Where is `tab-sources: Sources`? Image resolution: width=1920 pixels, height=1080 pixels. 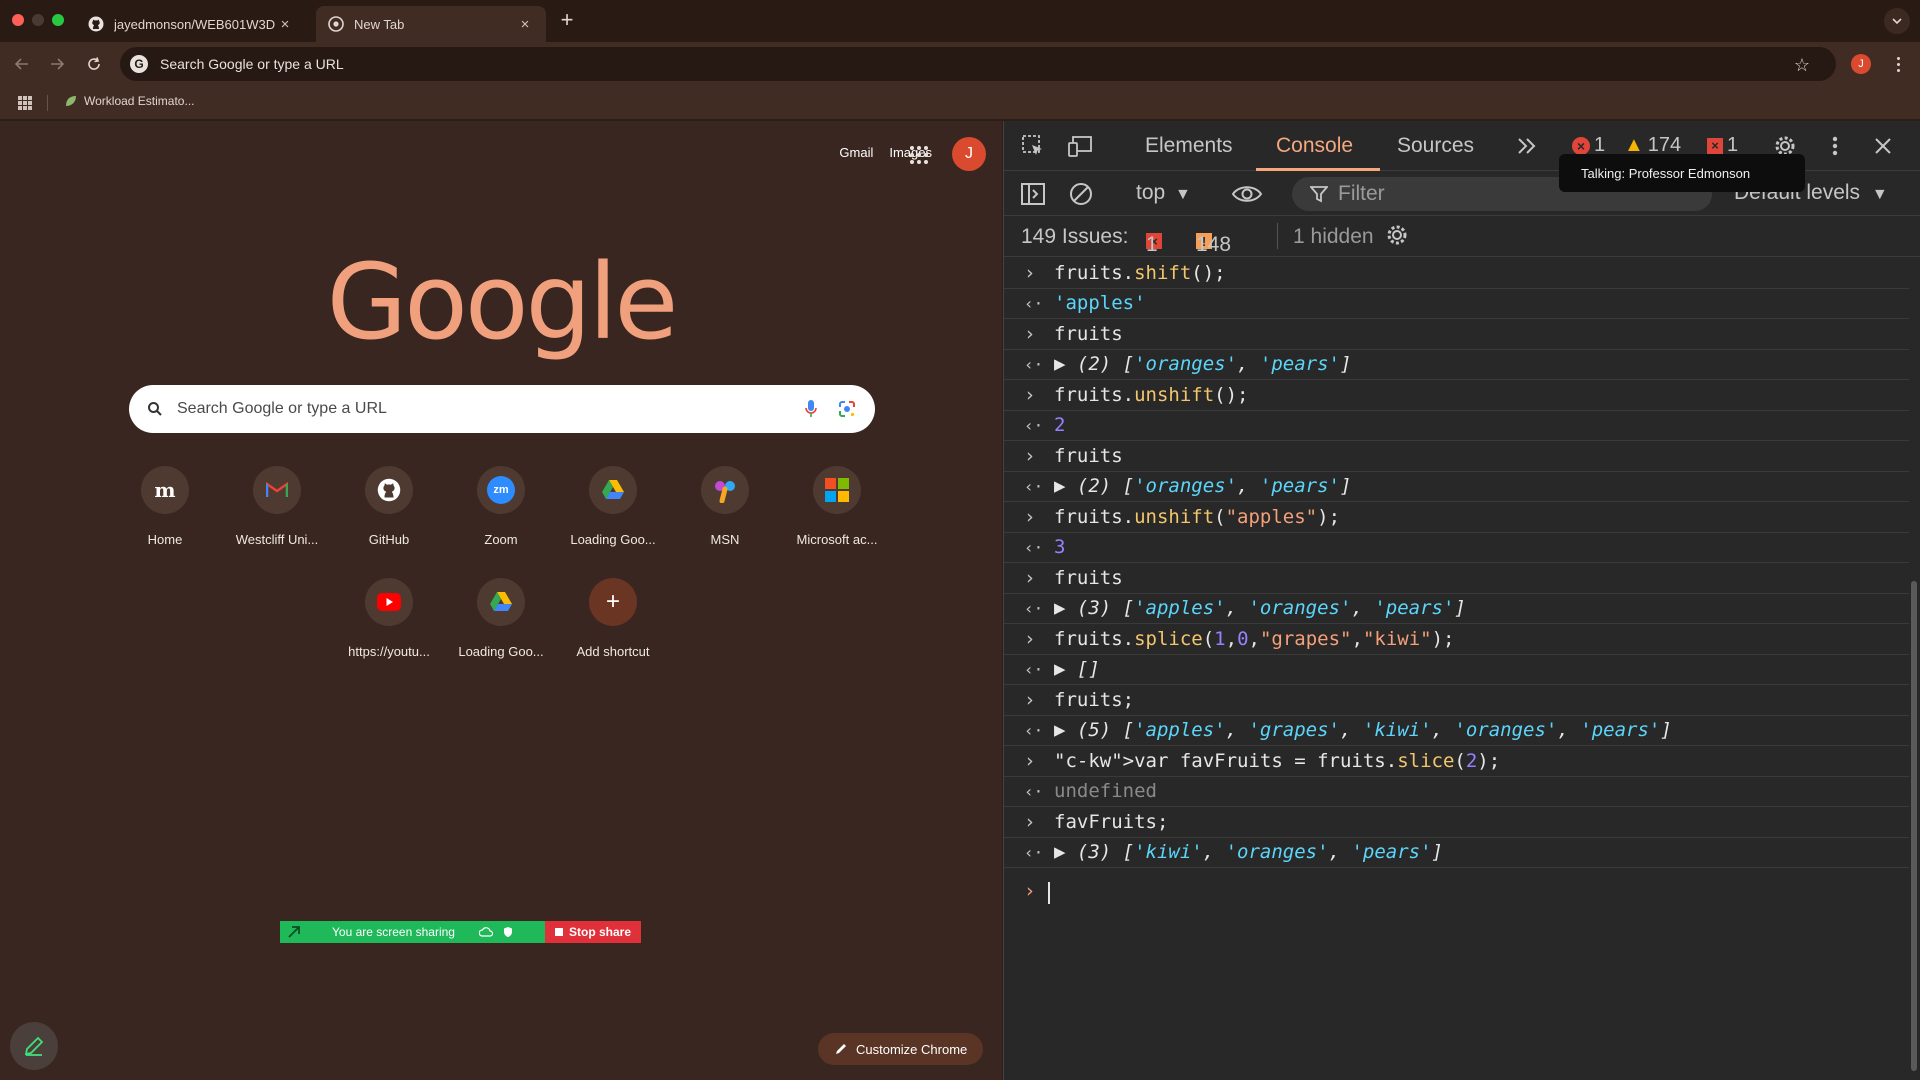 tab-sources: Sources is located at coordinates (1435, 146).